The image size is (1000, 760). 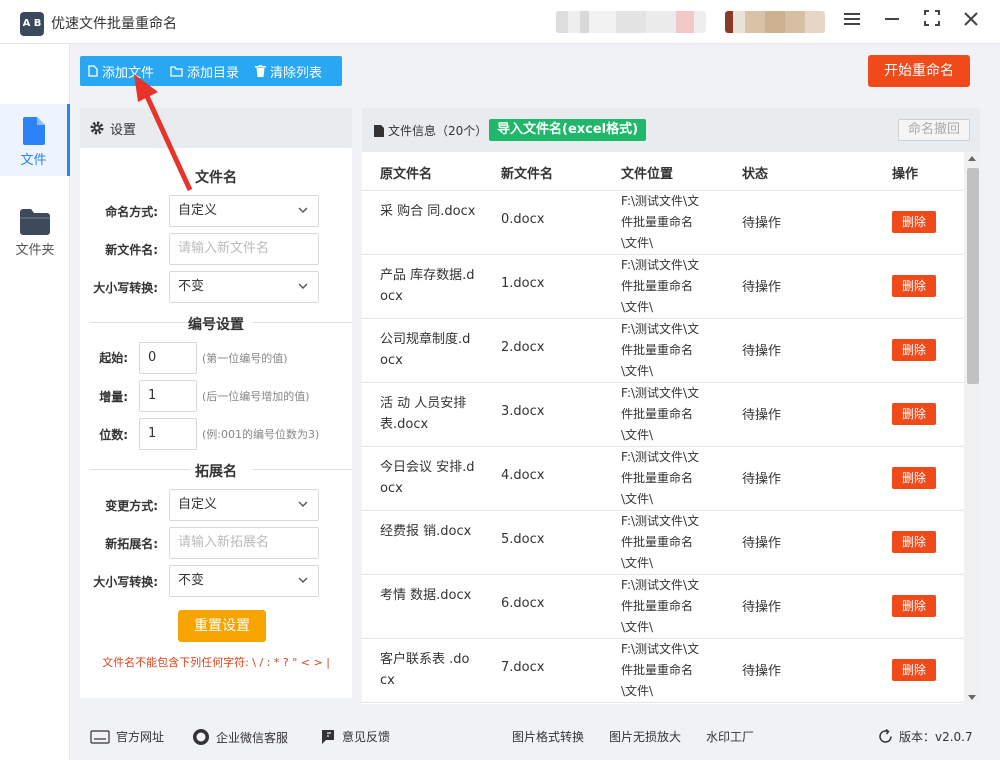 I want to click on add-directory-button: 添加目录, so click(x=204, y=71).